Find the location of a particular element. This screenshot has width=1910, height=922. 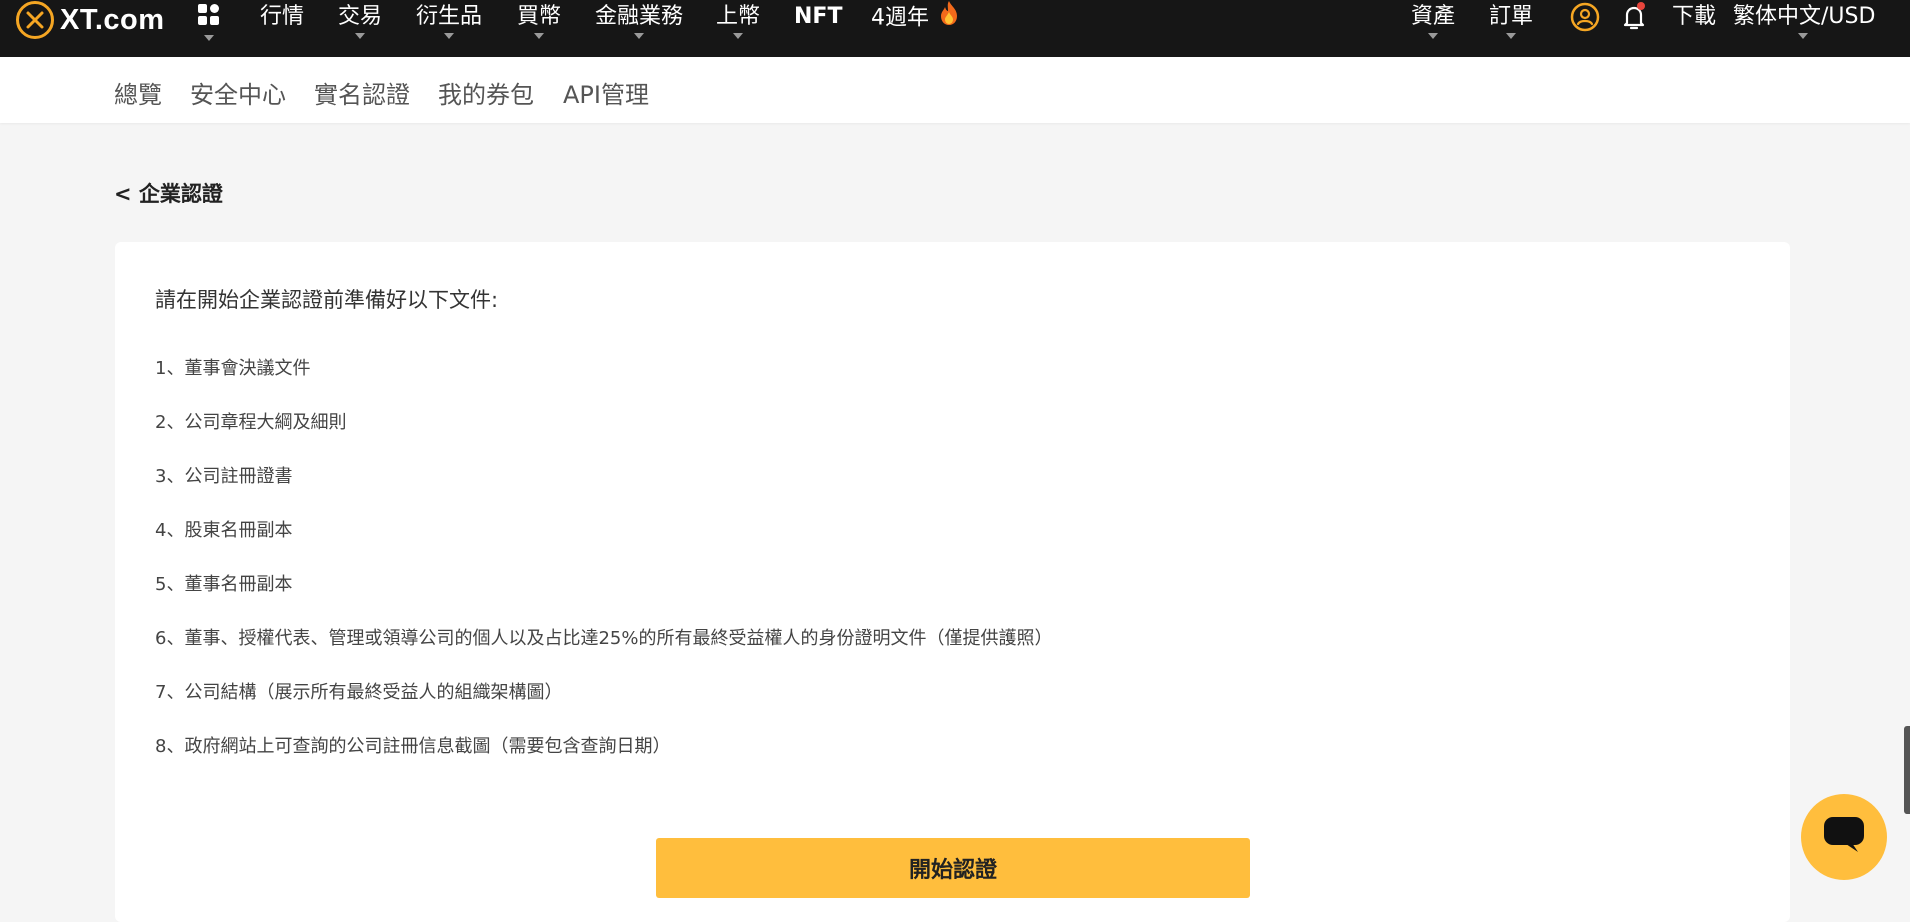

nav-market: 行情 is located at coordinates (282, 20).